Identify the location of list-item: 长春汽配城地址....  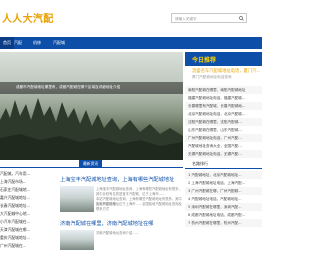
(25, 206).